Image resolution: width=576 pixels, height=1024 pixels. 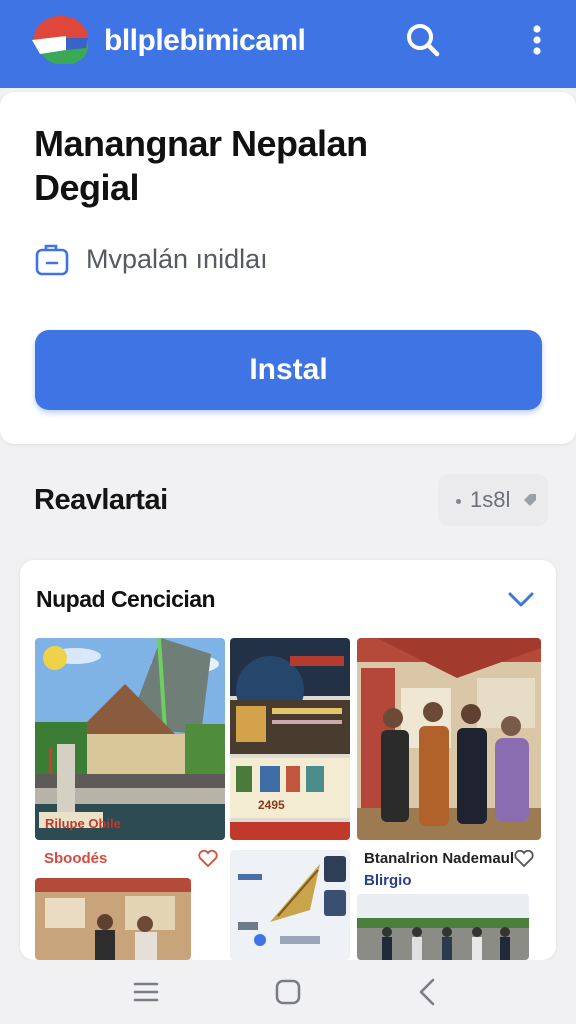 I want to click on chip-label: 1s8l, so click(x=490, y=499).